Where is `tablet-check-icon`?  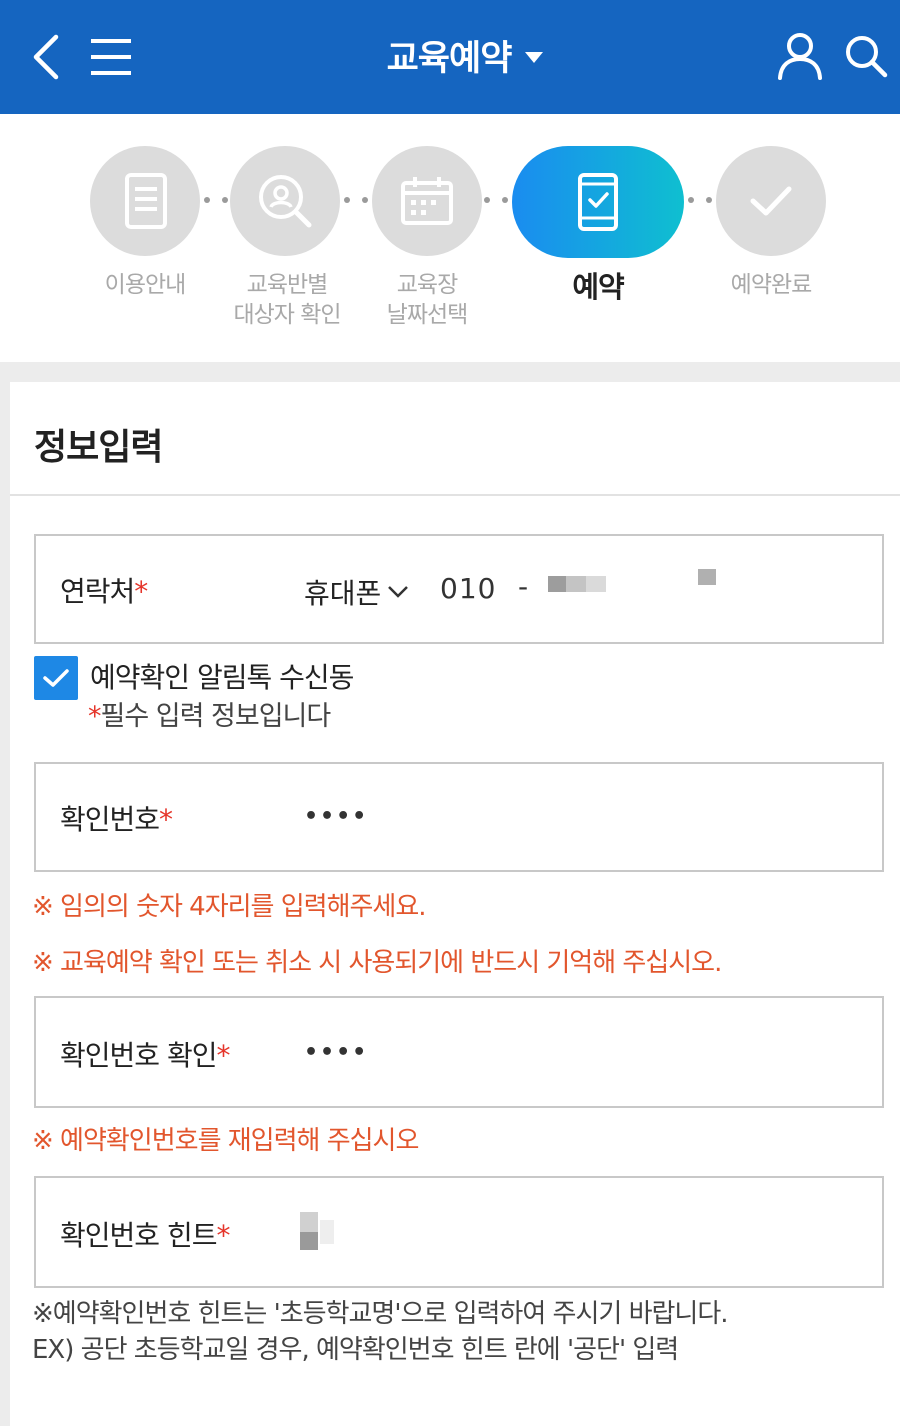 tablet-check-icon is located at coordinates (598, 202).